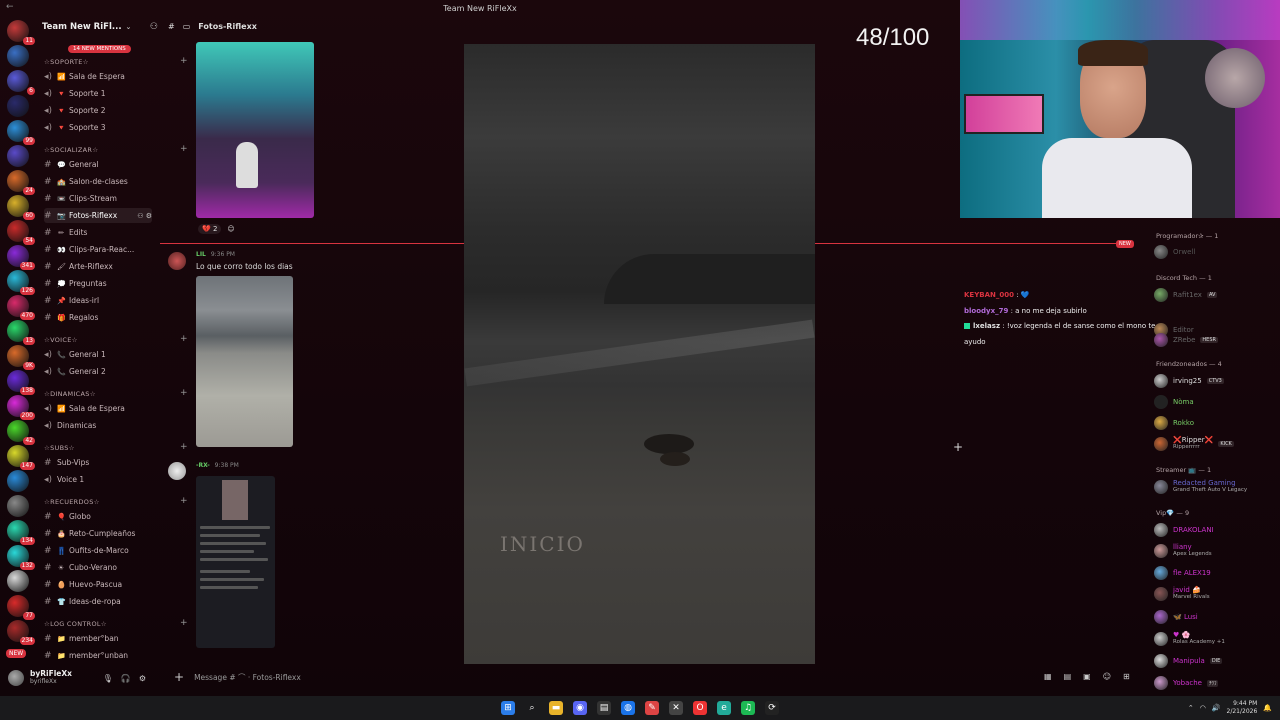  What do you see at coordinates (628, 708) in the screenshot?
I see `app-icon: ◍` at bounding box center [628, 708].